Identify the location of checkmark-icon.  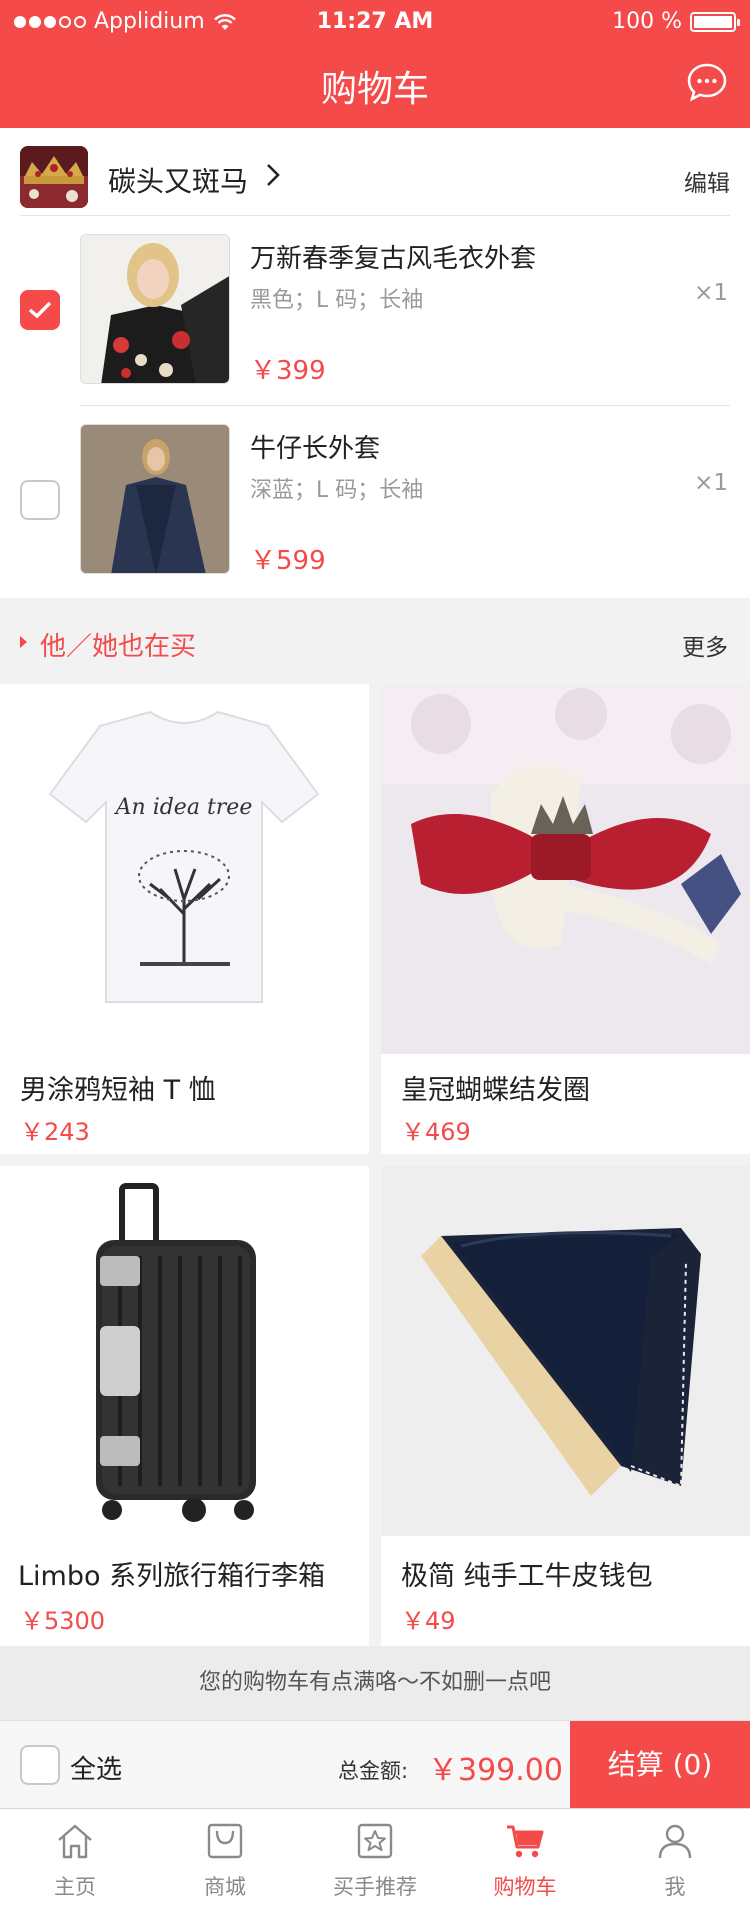
(40, 310).